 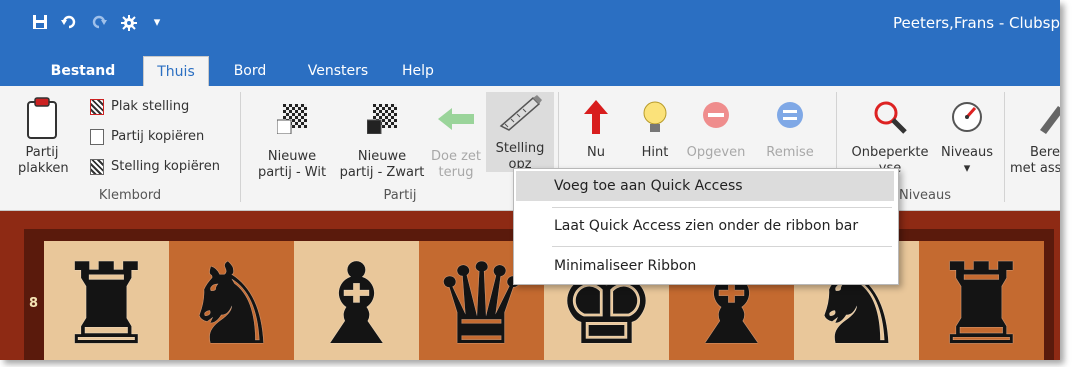 What do you see at coordinates (976, 23) in the screenshot?
I see `window-title: Peeters,Frans - Clubsp` at bounding box center [976, 23].